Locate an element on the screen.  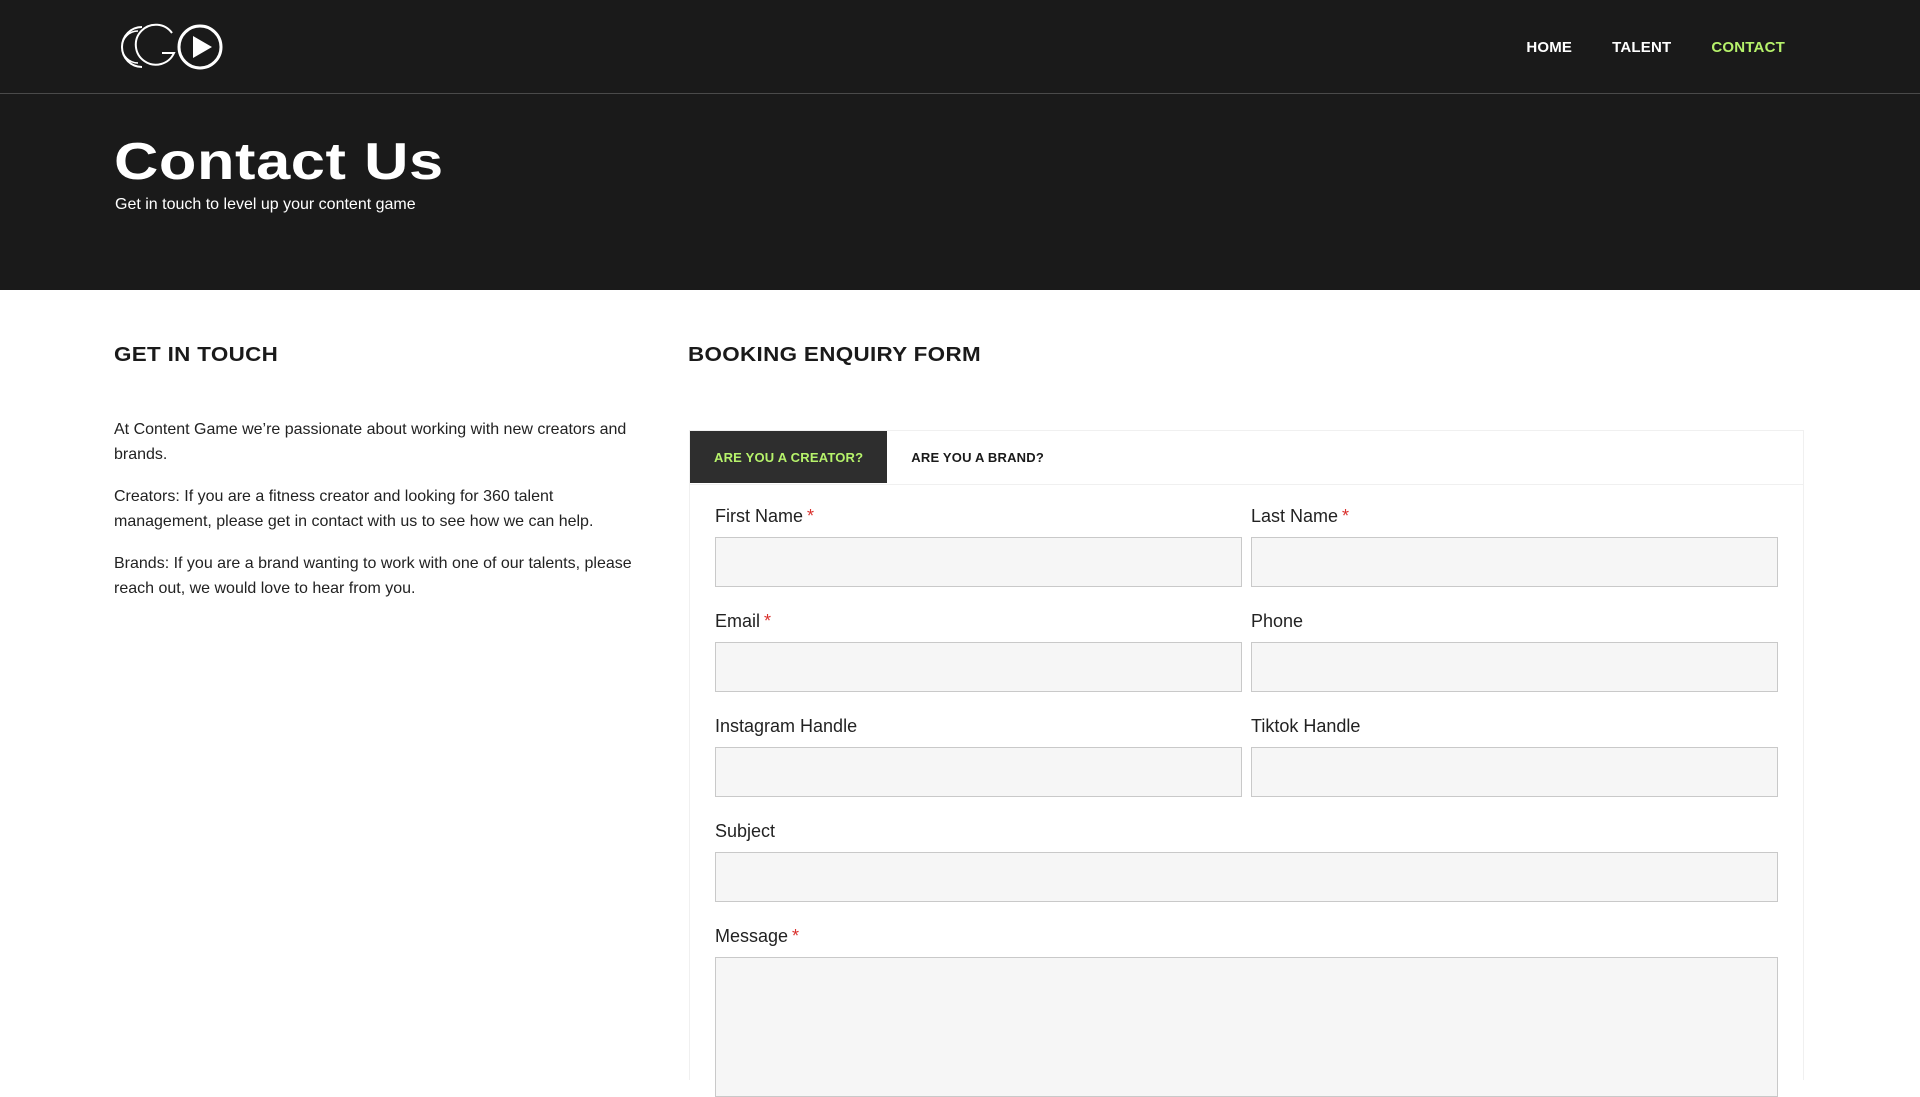
first-name-input is located at coordinates (978, 562).